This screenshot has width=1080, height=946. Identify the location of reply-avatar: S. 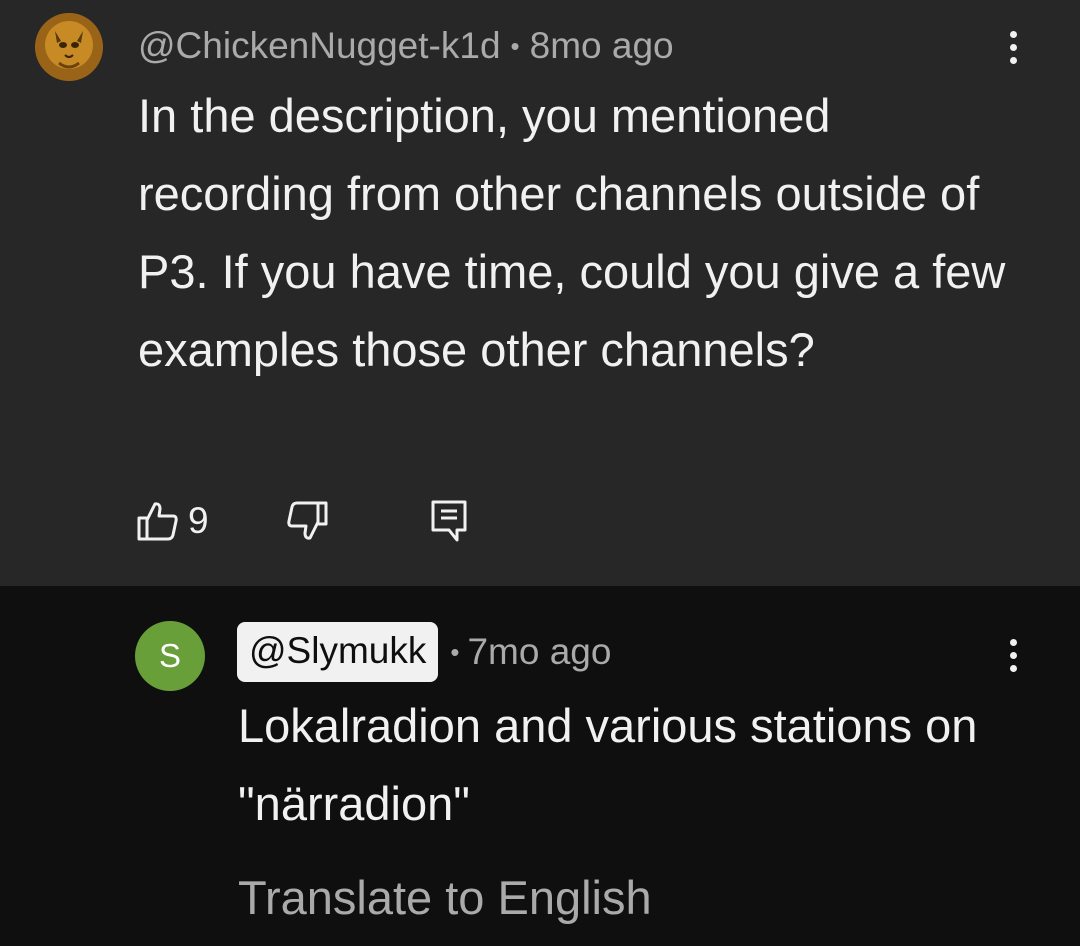
(170, 656).